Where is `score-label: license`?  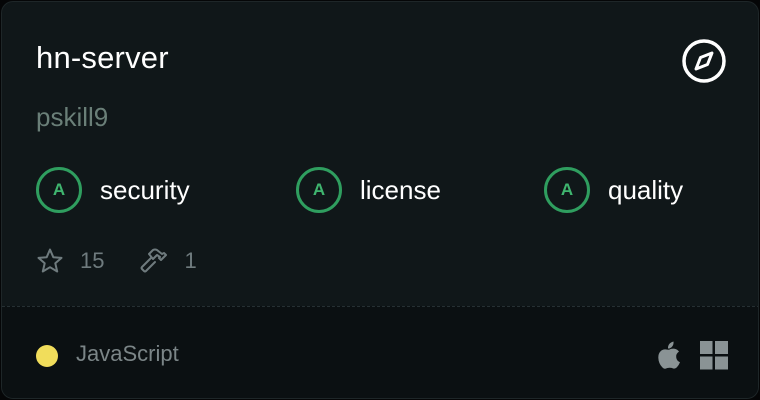
score-label: license is located at coordinates (400, 189).